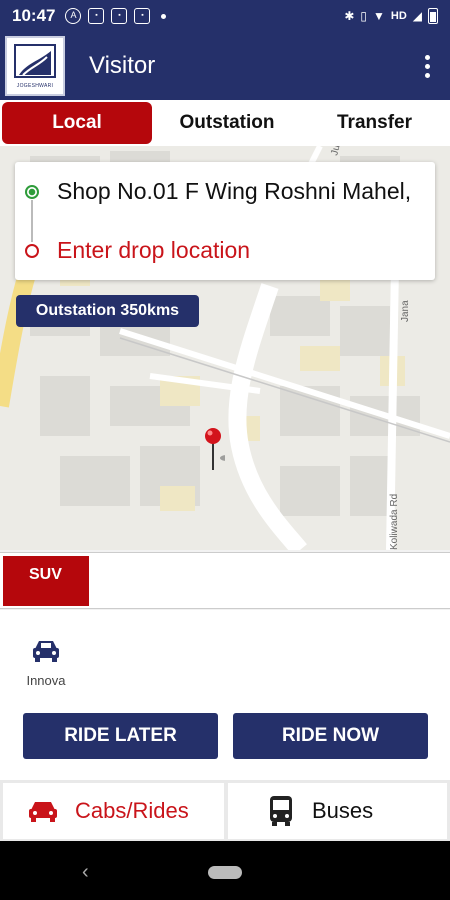  Describe the element at coordinates (363, 16) in the screenshot. I see `vibrate-icon: ▯` at that location.